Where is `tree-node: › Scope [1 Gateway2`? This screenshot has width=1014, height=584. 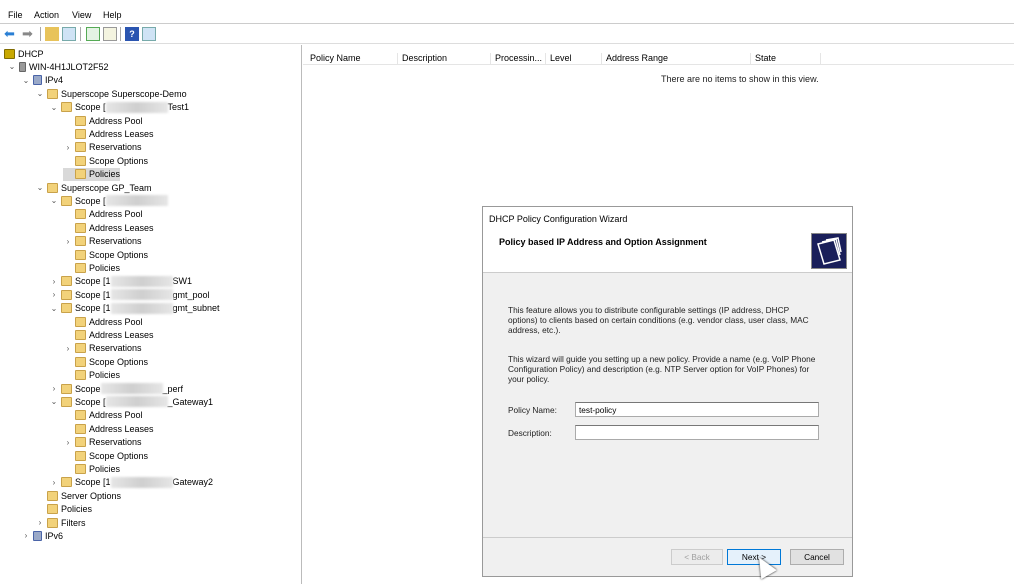 tree-node: › Scope [1 Gateway2 is located at coordinates (131, 482).